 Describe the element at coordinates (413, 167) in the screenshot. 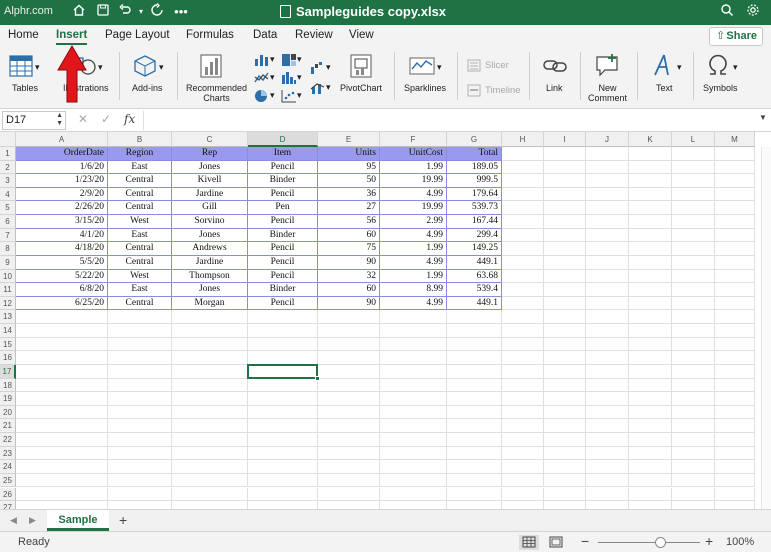

I see `cell: 1.99` at that location.